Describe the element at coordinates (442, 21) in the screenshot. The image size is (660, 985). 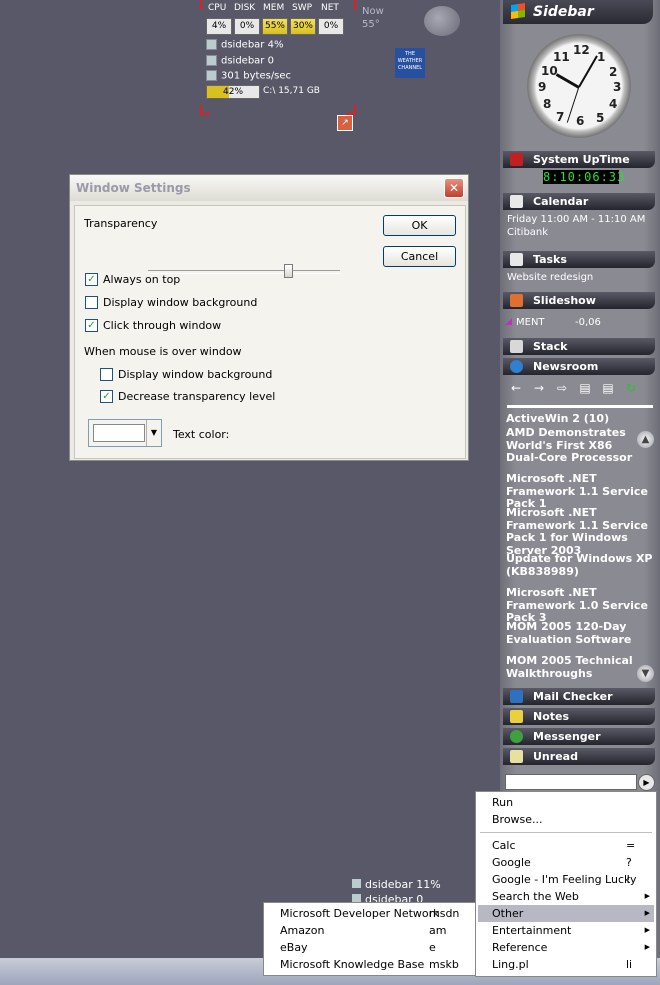
I see `cloud-icon` at that location.